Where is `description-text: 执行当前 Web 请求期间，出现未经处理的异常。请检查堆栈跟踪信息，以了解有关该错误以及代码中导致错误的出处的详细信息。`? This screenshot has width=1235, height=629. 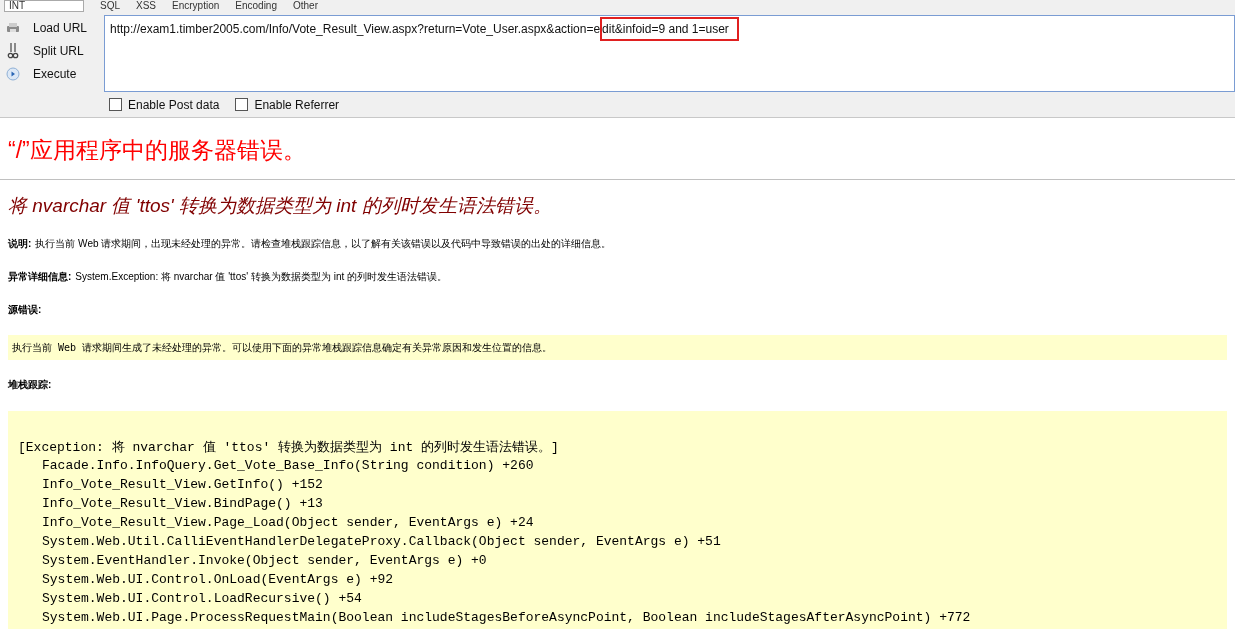
description-text: 执行当前 Web 请求期间，出现未经处理的异常。请检查堆栈跟踪信息，以了解有关该错误以及代码中导致错误的出处的详细信息。 is located at coordinates (323, 243).